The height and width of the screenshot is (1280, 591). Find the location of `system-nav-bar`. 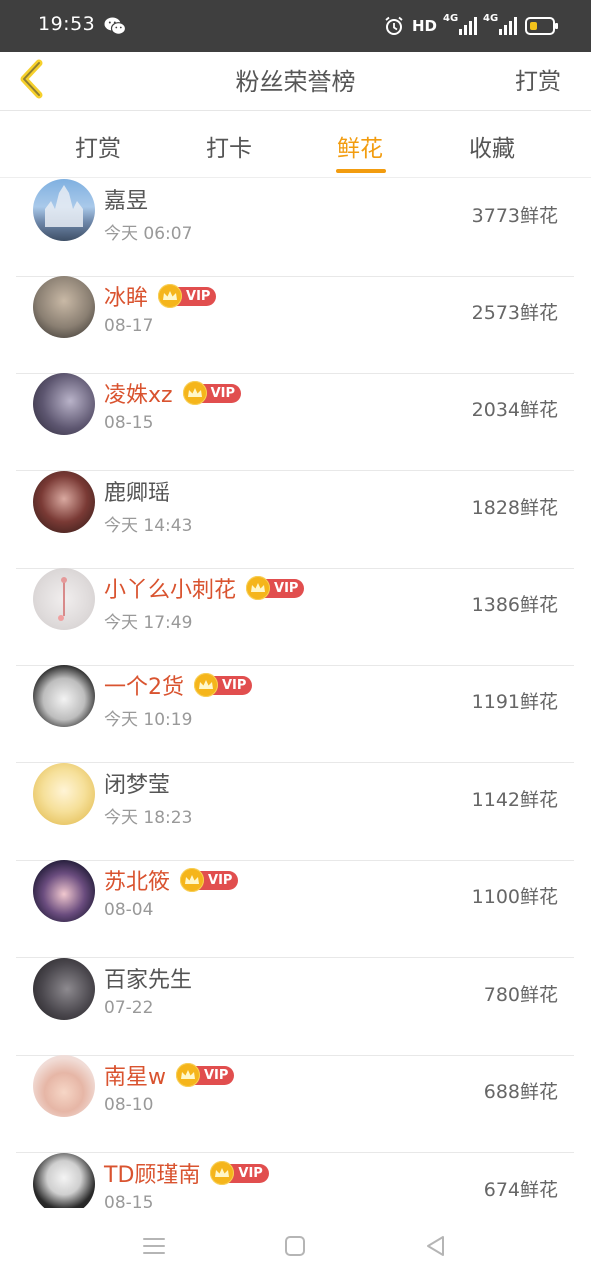

system-nav-bar is located at coordinates (295, 1244).